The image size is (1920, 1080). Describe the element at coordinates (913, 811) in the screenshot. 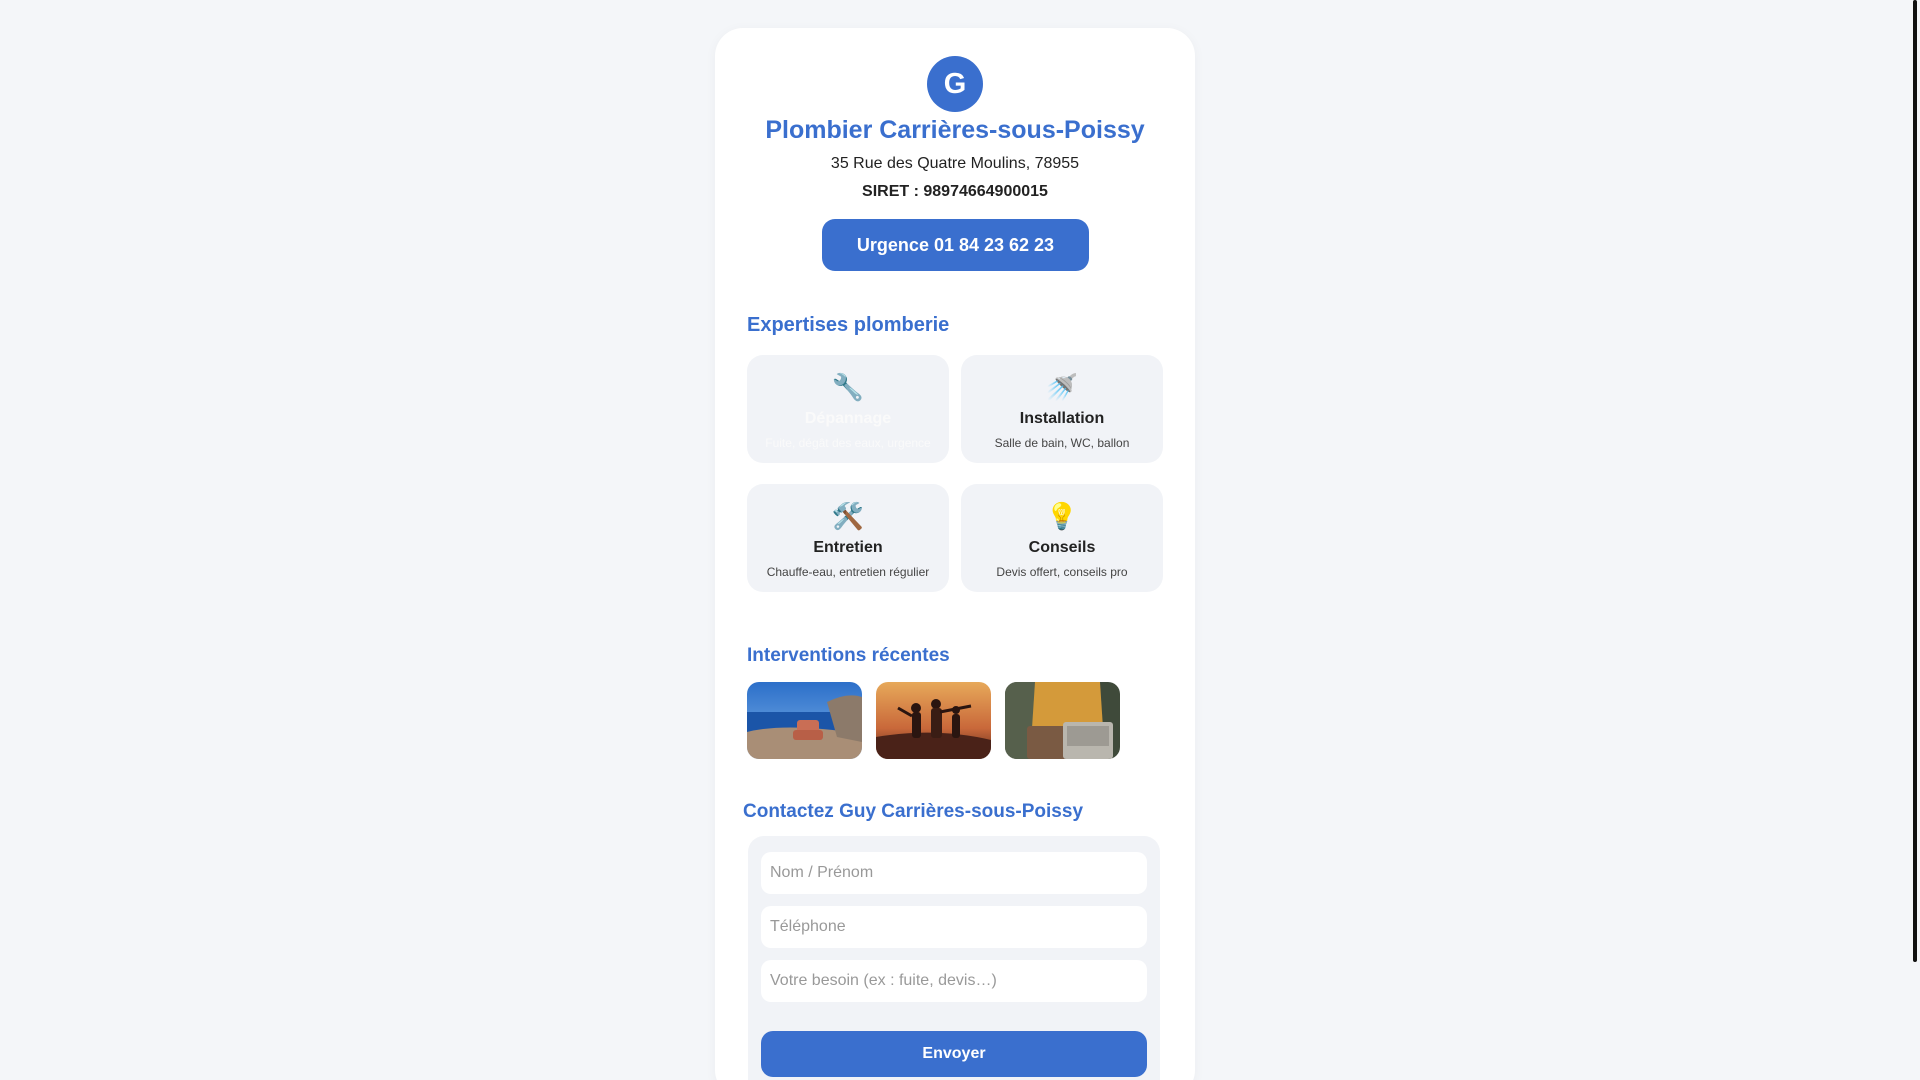

I see `contact-section-title: Contactez Guy Carrières-sous-Poissy` at that location.